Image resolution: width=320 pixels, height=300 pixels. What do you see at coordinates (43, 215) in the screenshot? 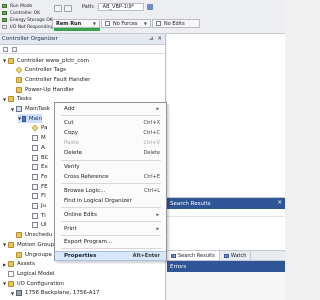
I see `tree-node-label: Ti` at bounding box center [43, 215].